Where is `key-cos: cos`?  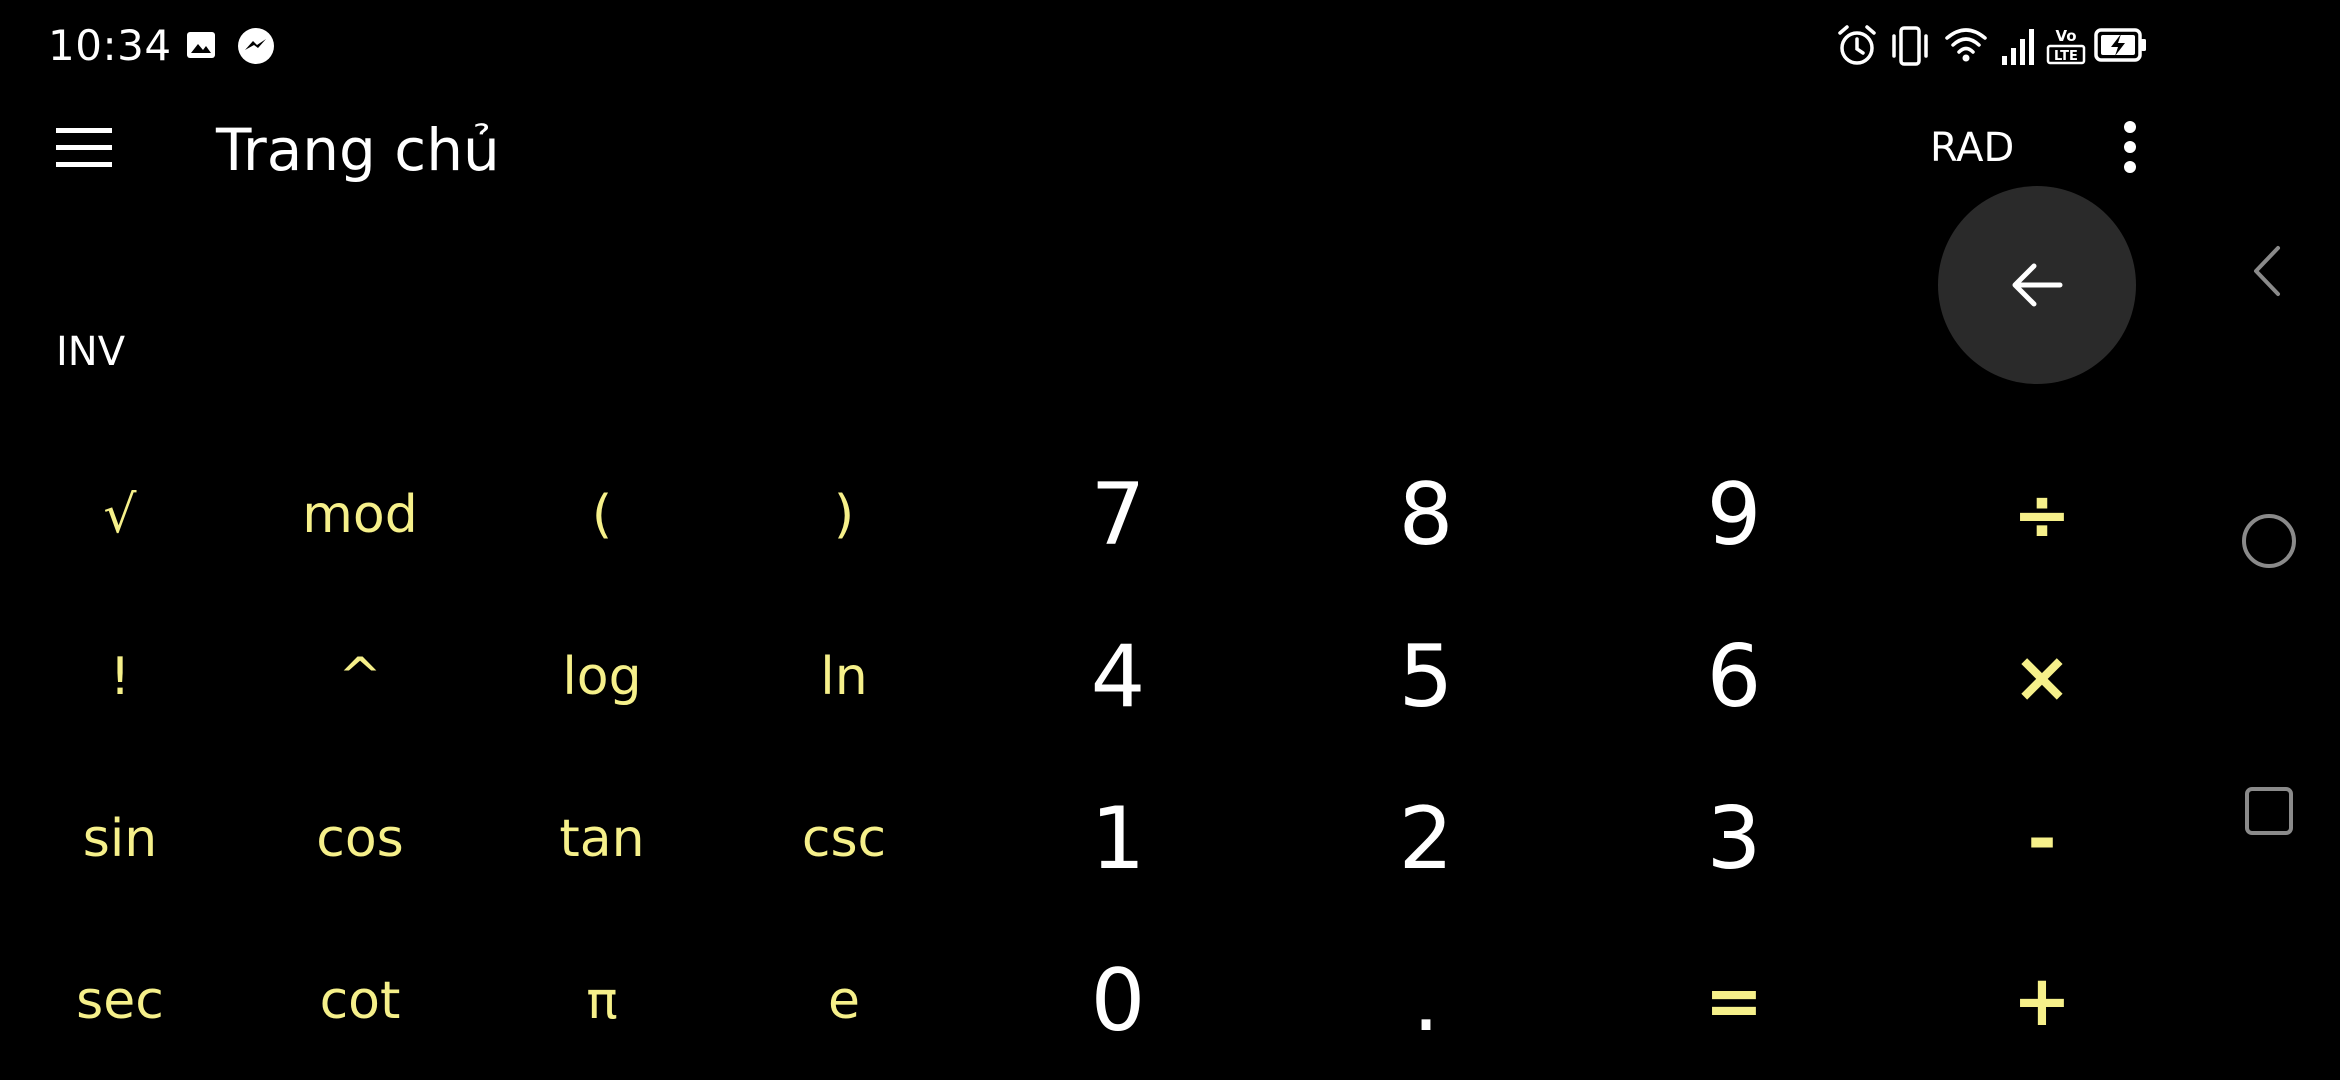
key-cos: cos is located at coordinates (360, 839).